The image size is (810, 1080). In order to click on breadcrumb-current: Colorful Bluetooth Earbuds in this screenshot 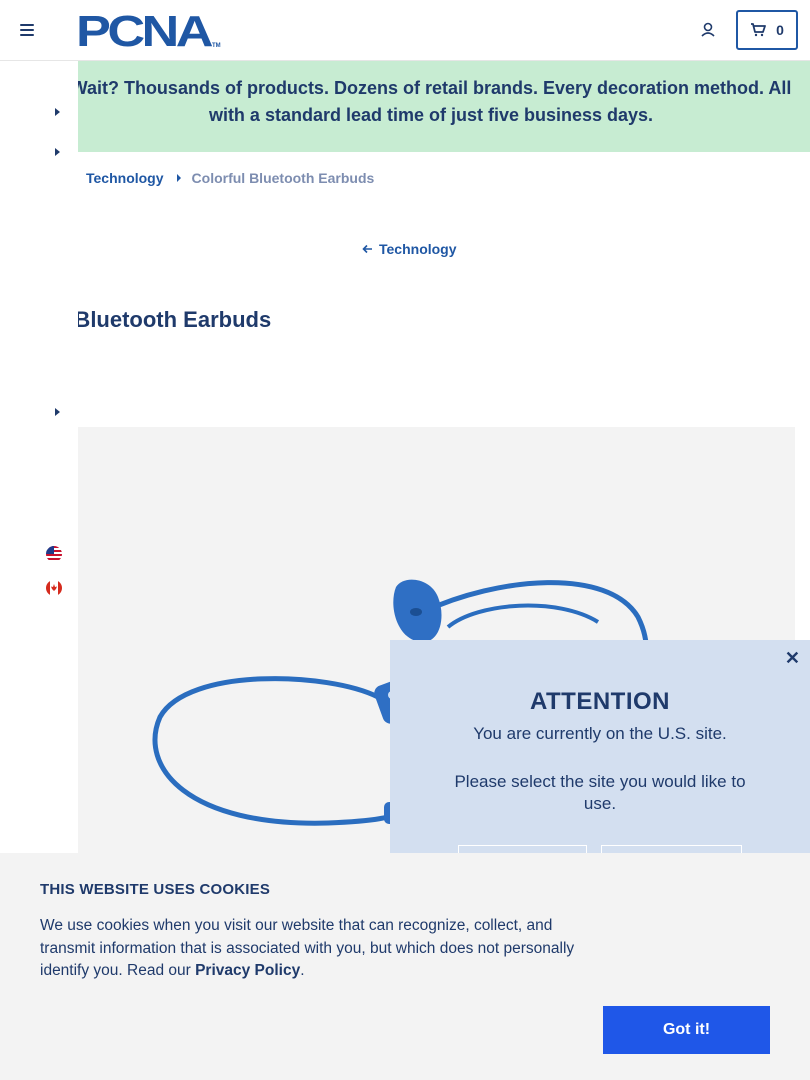, I will do `click(283, 178)`.